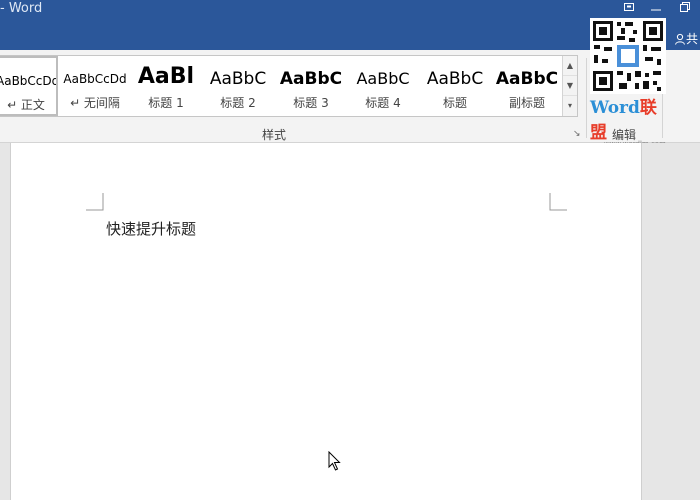 This screenshot has height=500, width=700. What do you see at coordinates (586, 98) in the screenshot?
I see `group-separator` at bounding box center [586, 98].